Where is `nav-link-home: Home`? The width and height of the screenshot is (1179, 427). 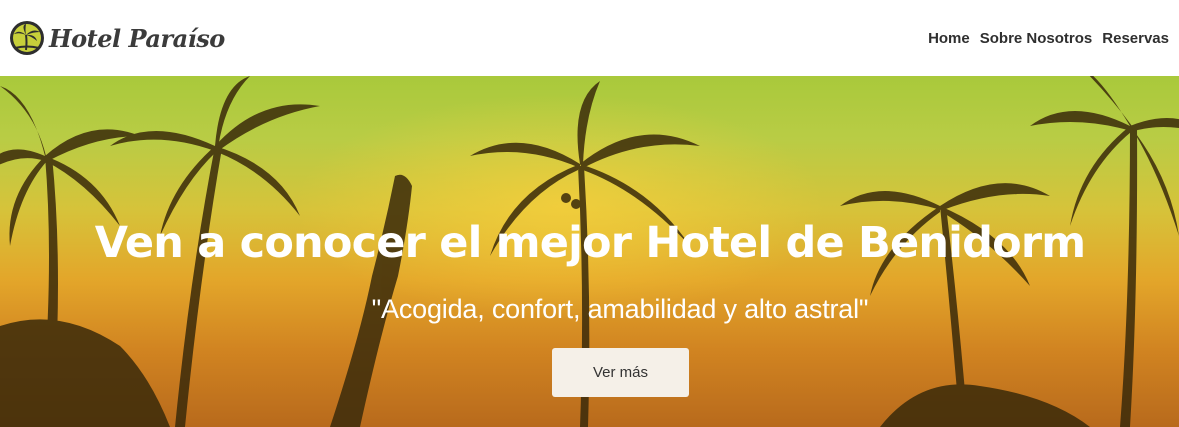 nav-link-home: Home is located at coordinates (949, 38).